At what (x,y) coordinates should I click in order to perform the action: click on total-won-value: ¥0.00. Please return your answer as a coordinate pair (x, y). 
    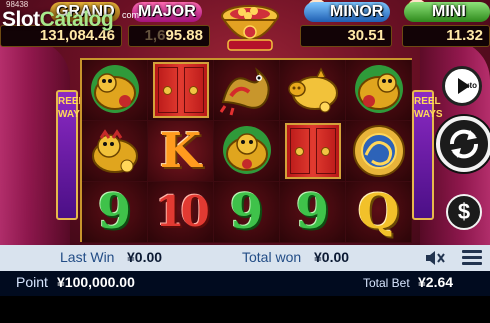
    Looking at the image, I should click on (332, 257).